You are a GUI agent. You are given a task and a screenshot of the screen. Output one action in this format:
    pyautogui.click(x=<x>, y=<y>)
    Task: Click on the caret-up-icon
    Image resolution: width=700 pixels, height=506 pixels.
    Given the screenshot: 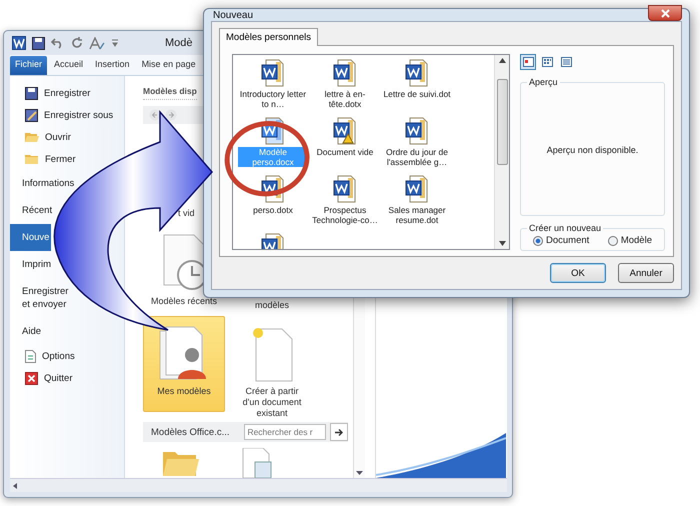 What is the action you would take?
    pyautogui.click(x=502, y=60)
    